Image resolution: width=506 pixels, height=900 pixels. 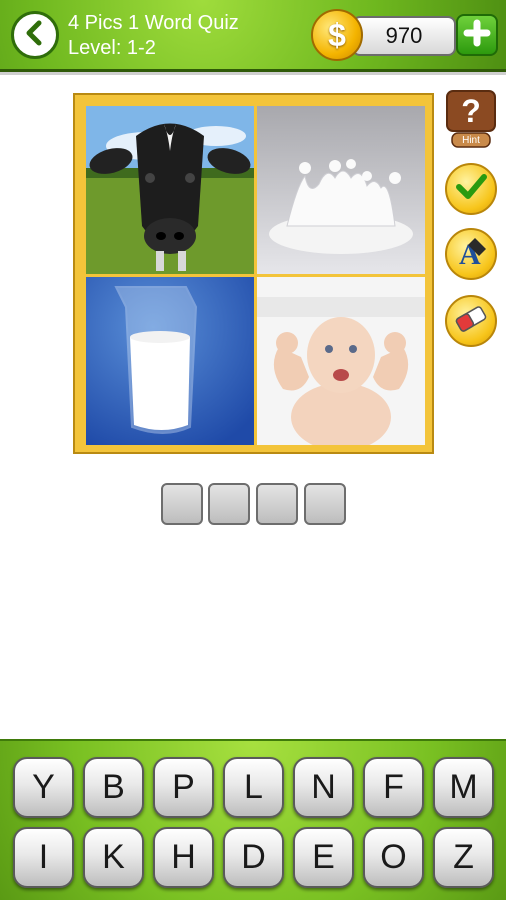 What do you see at coordinates (341, 190) in the screenshot?
I see `picture-milk-splash` at bounding box center [341, 190].